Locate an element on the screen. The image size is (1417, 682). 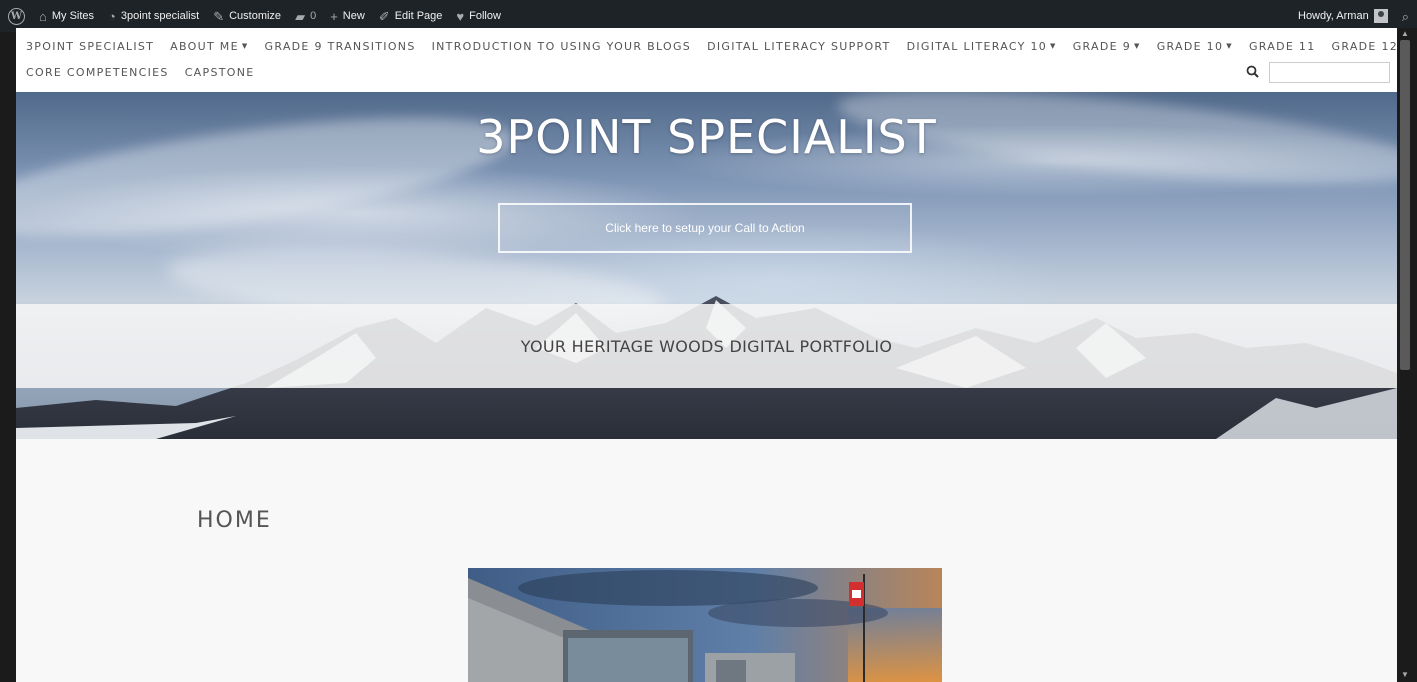
my-sites-button: ⌂ My Sites is located at coordinates (66, 16).